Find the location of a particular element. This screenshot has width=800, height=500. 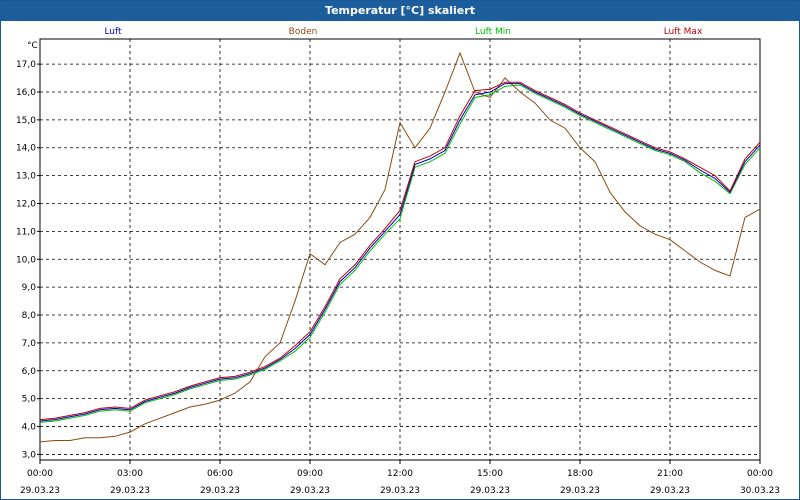

y-tick-label: 13,0 is located at coordinates (26, 177).